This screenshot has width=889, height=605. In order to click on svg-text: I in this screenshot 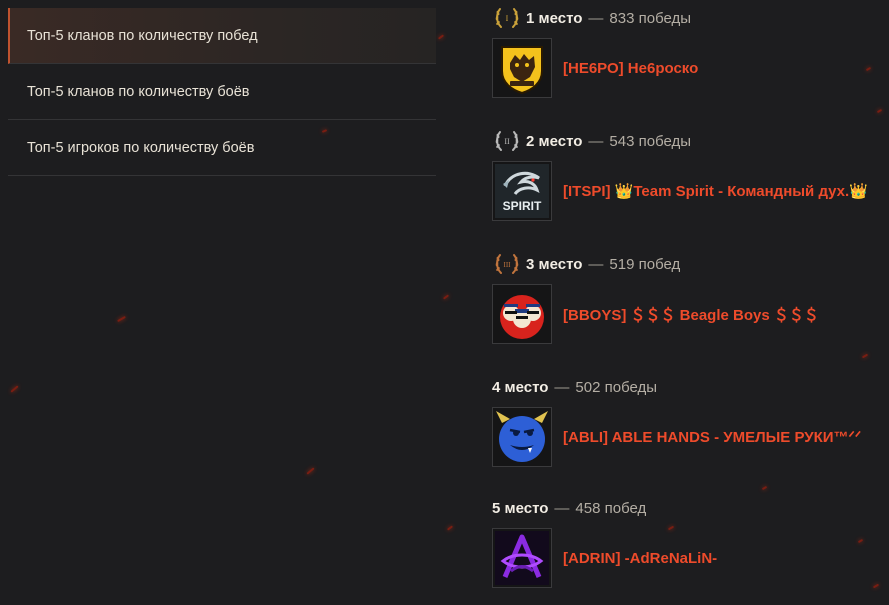, I will do `click(507, 18)`.